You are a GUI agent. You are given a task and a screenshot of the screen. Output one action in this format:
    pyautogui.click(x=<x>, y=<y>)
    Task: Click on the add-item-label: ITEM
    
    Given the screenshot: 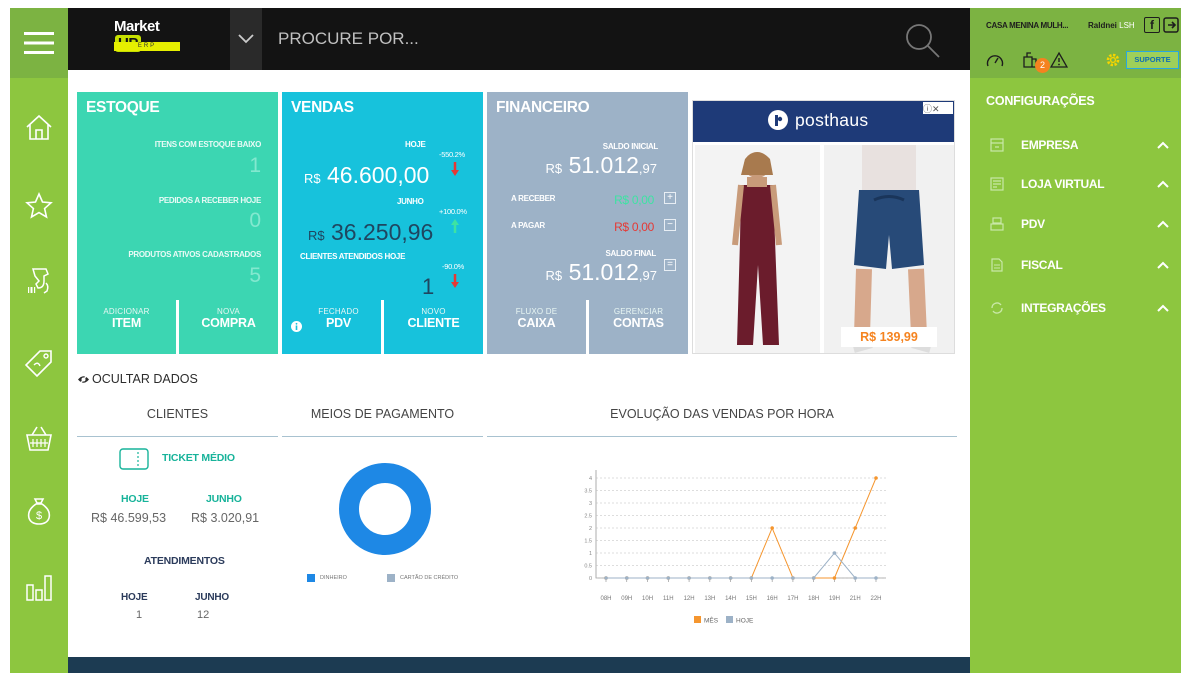 What is the action you would take?
    pyautogui.click(x=126, y=323)
    